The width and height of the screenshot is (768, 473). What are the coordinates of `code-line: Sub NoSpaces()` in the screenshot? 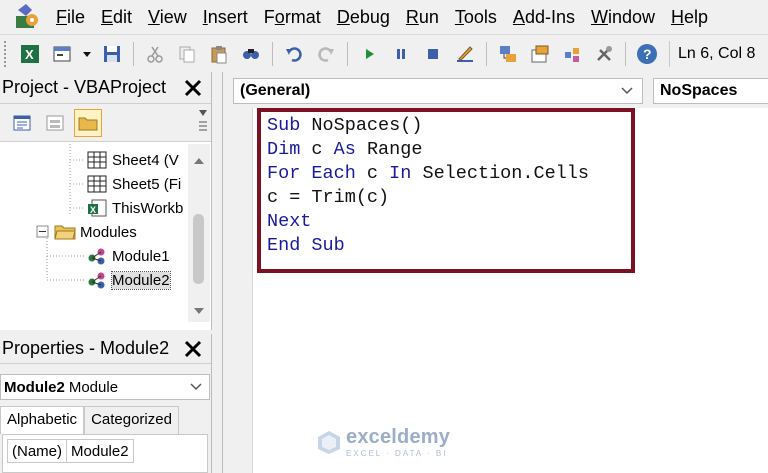 It's located at (428, 126).